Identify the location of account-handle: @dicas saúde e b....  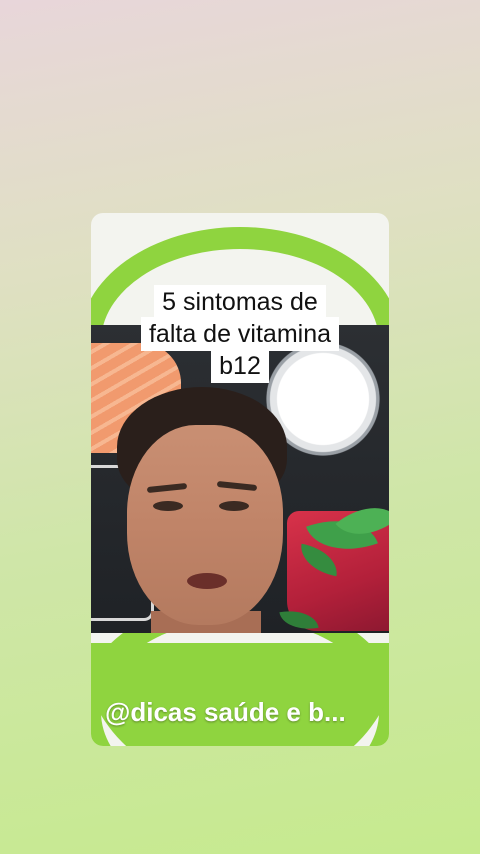
(245, 712).